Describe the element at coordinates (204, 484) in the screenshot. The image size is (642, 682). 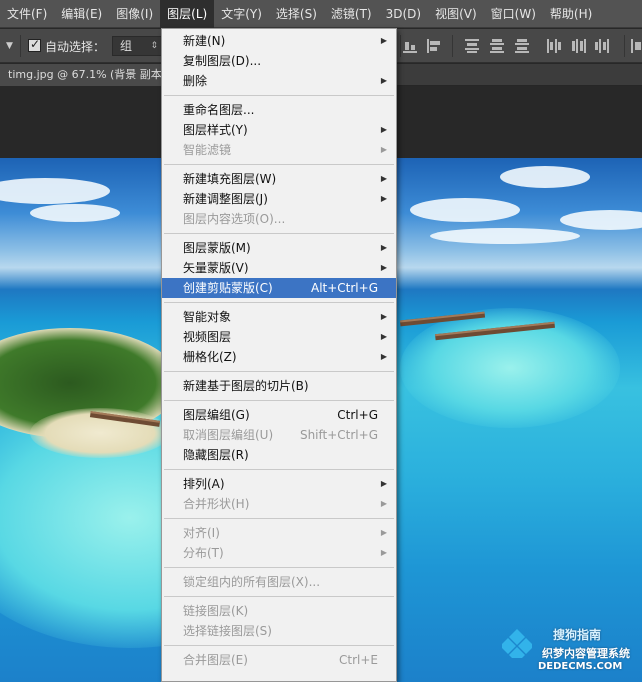
I see `menu-item-label: 排列(A)` at that location.